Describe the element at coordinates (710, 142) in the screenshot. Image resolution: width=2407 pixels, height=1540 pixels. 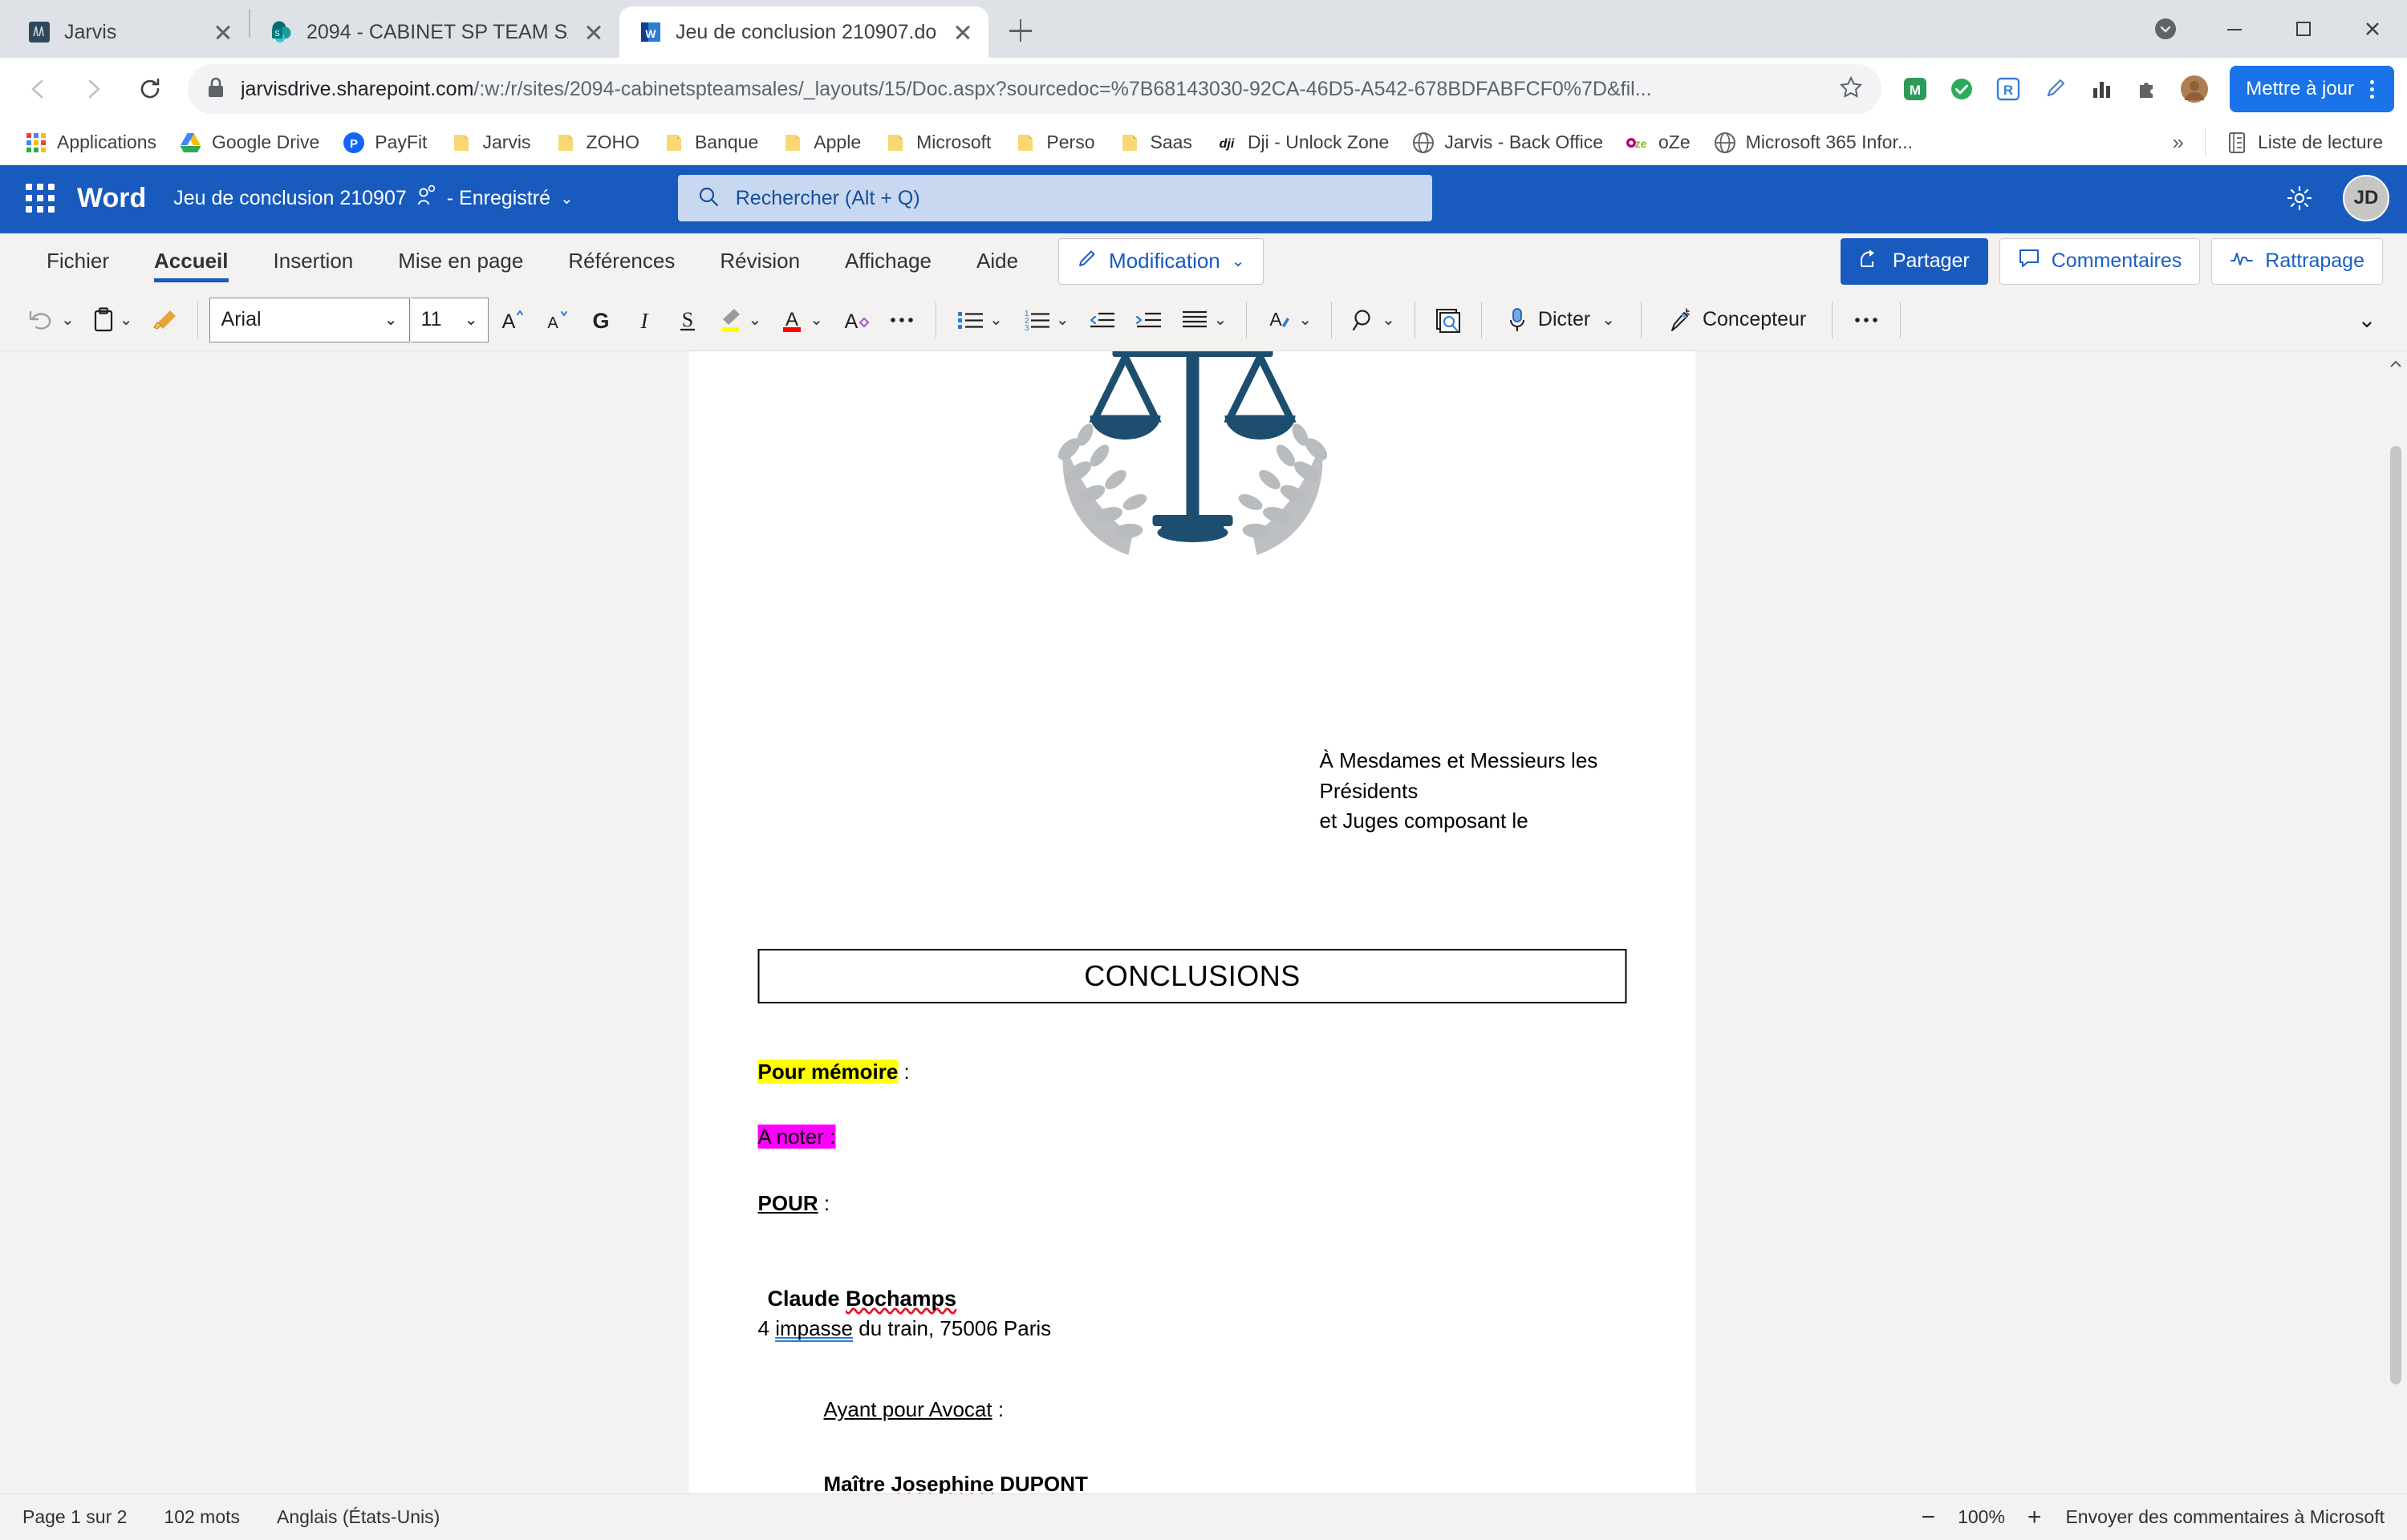
I see `bookmark-banque: Banque` at that location.